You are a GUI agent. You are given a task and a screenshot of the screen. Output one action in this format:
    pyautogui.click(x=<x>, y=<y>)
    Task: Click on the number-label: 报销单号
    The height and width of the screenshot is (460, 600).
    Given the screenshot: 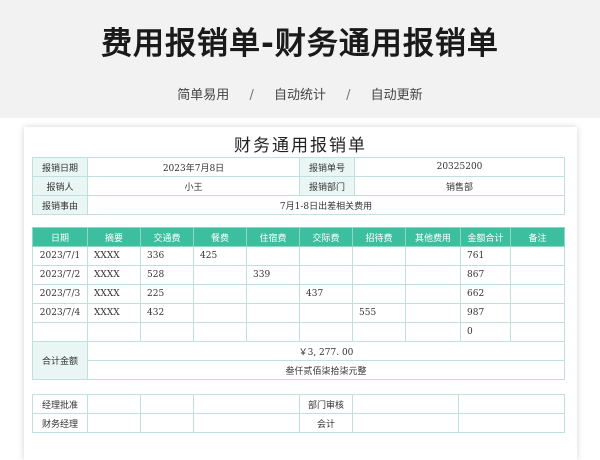 What is the action you would take?
    pyautogui.click(x=327, y=167)
    